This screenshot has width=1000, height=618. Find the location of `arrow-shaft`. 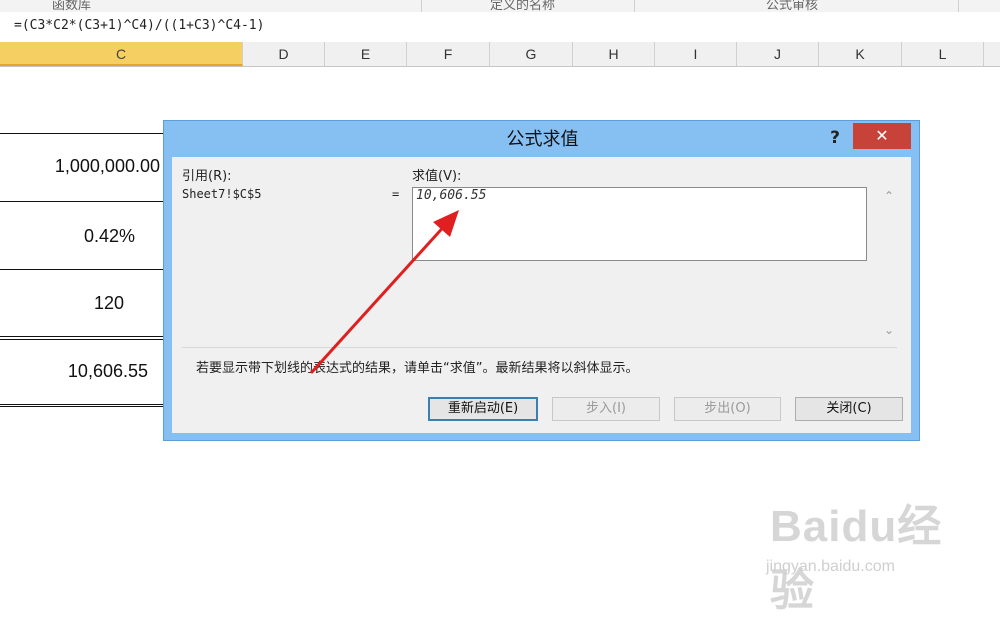

arrow-shaft is located at coordinates (380, 297).